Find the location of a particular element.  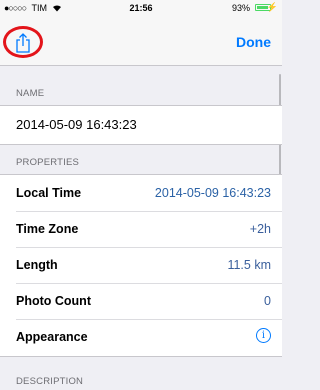

time-zone-row: Time Zone +2h is located at coordinates (141, 229).